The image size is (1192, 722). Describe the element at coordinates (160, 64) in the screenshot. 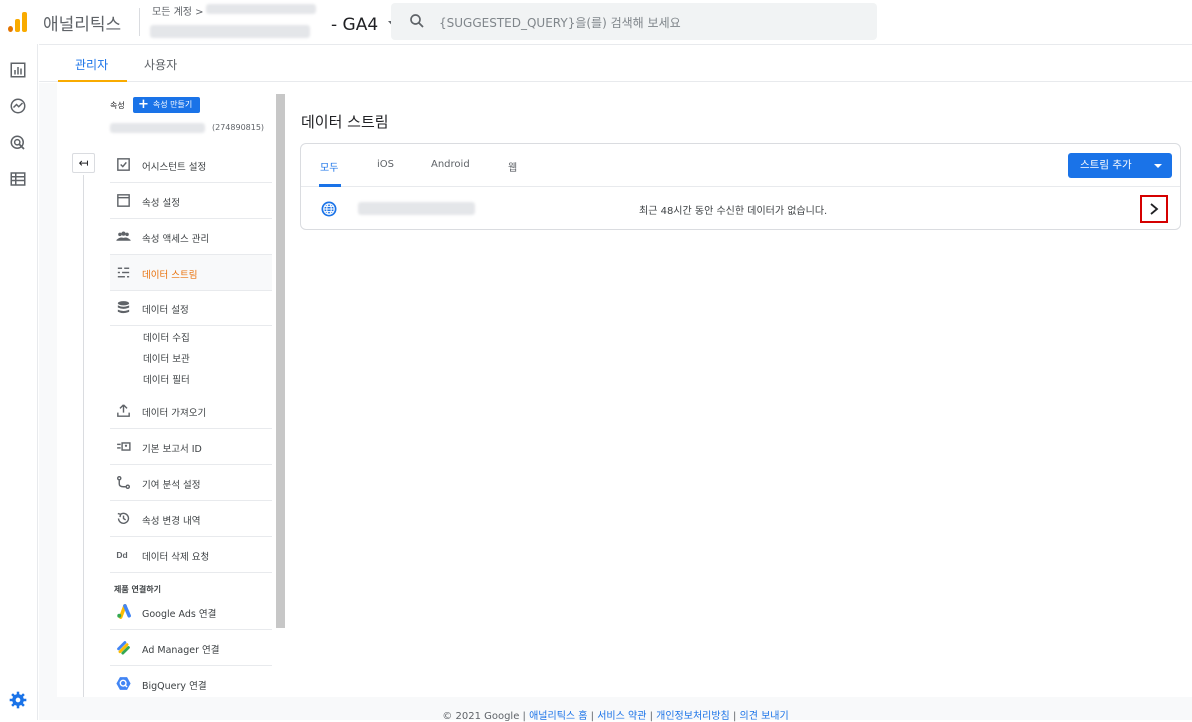

I see `tab-user: 사용자` at that location.